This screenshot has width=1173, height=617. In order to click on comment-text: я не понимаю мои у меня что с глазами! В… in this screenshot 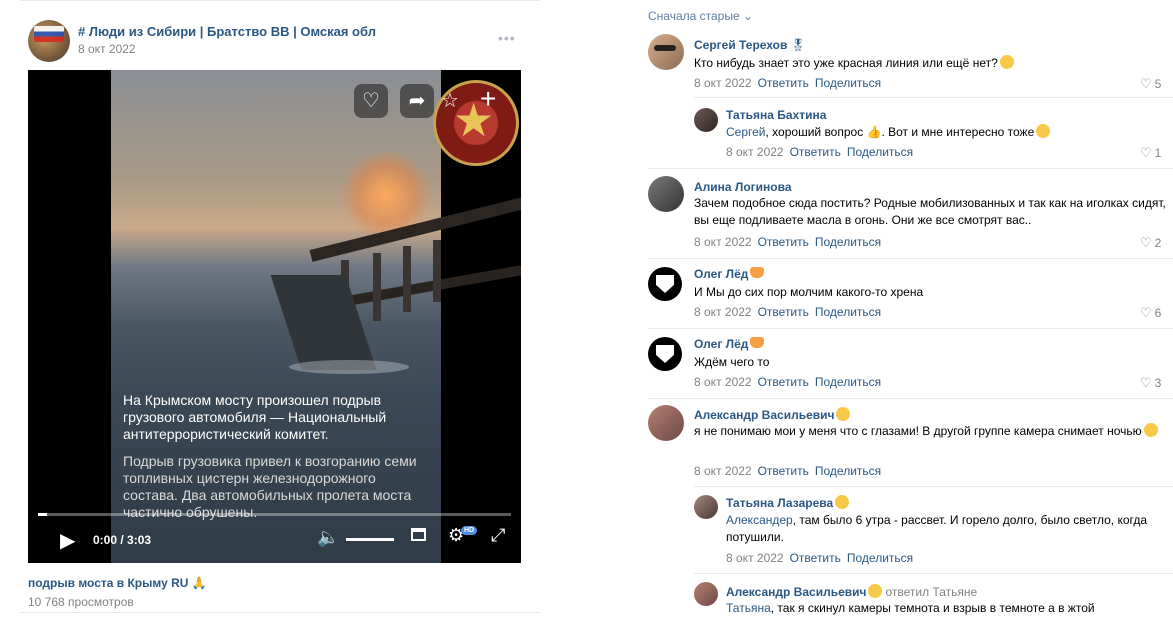, I will do `click(929, 431)`.